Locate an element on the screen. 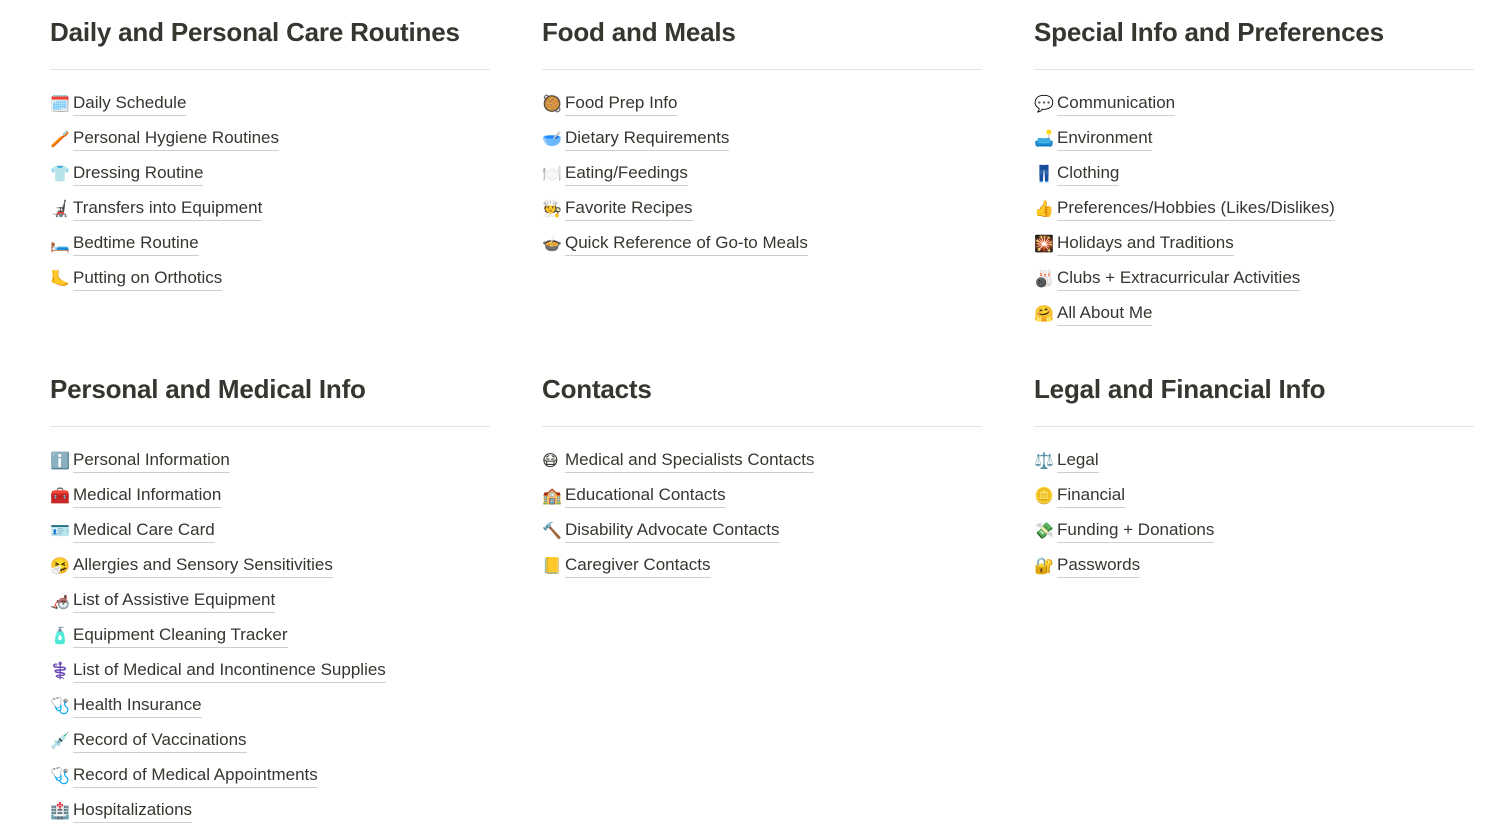  section-link: Favorite Recipes is located at coordinates (629, 209).